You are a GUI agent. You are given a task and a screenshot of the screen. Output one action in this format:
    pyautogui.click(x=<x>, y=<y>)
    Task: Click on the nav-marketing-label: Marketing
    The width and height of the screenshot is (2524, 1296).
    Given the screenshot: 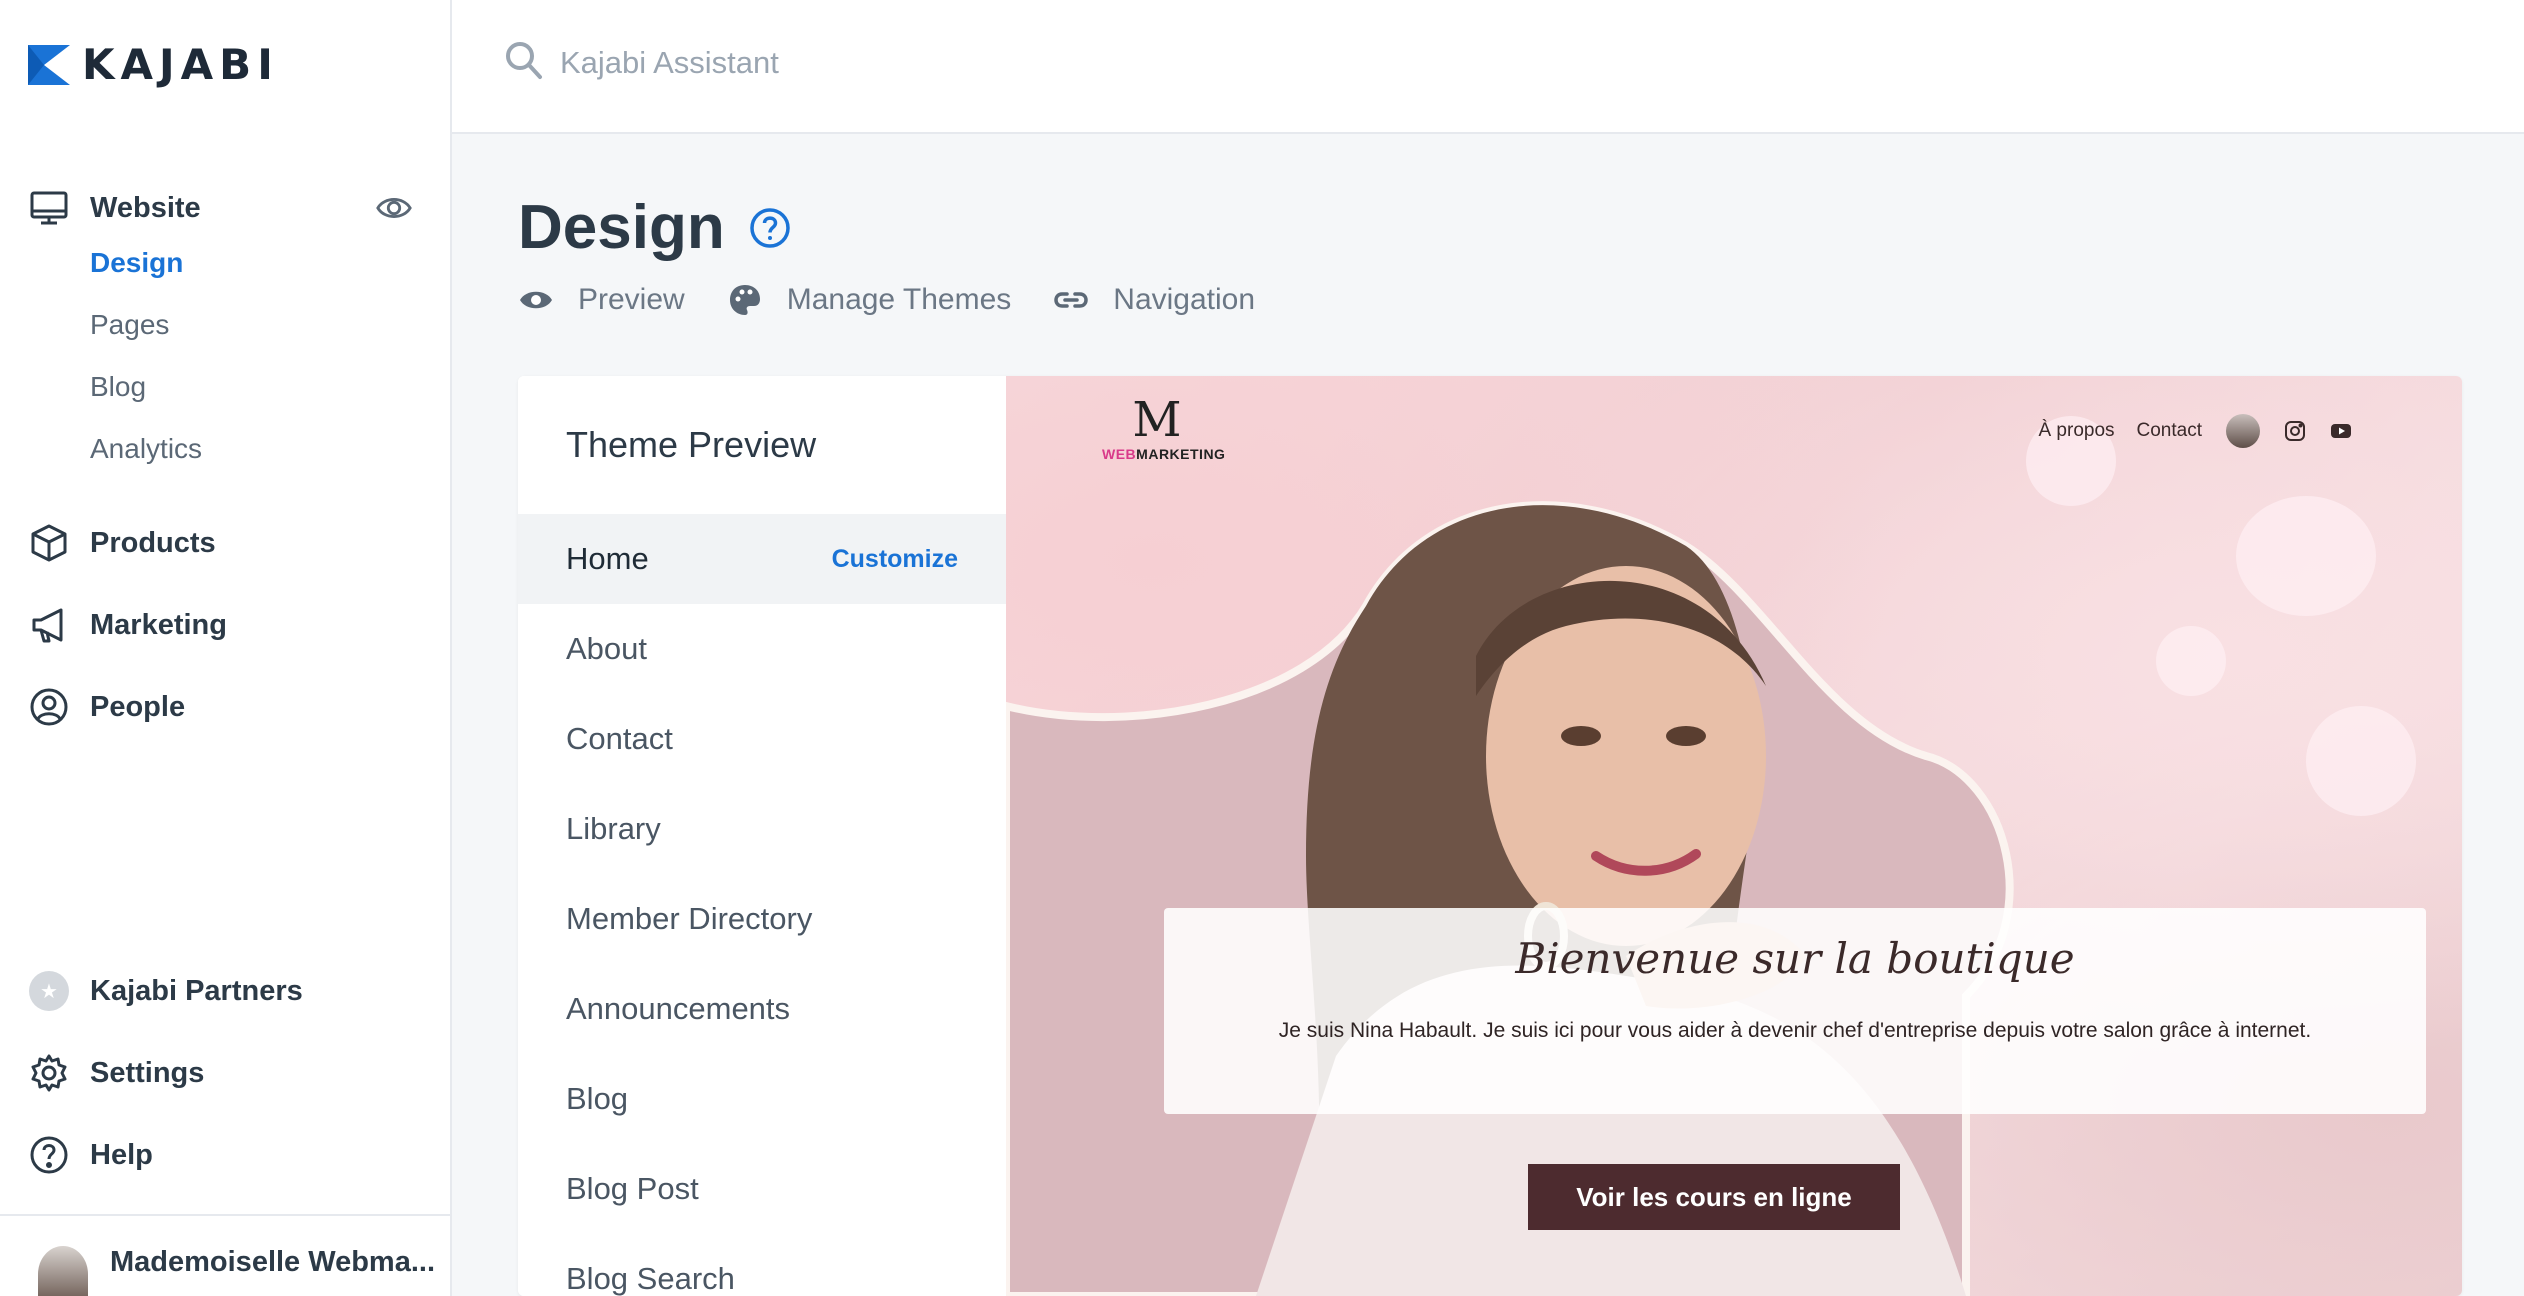 What is the action you would take?
    pyautogui.click(x=158, y=624)
    